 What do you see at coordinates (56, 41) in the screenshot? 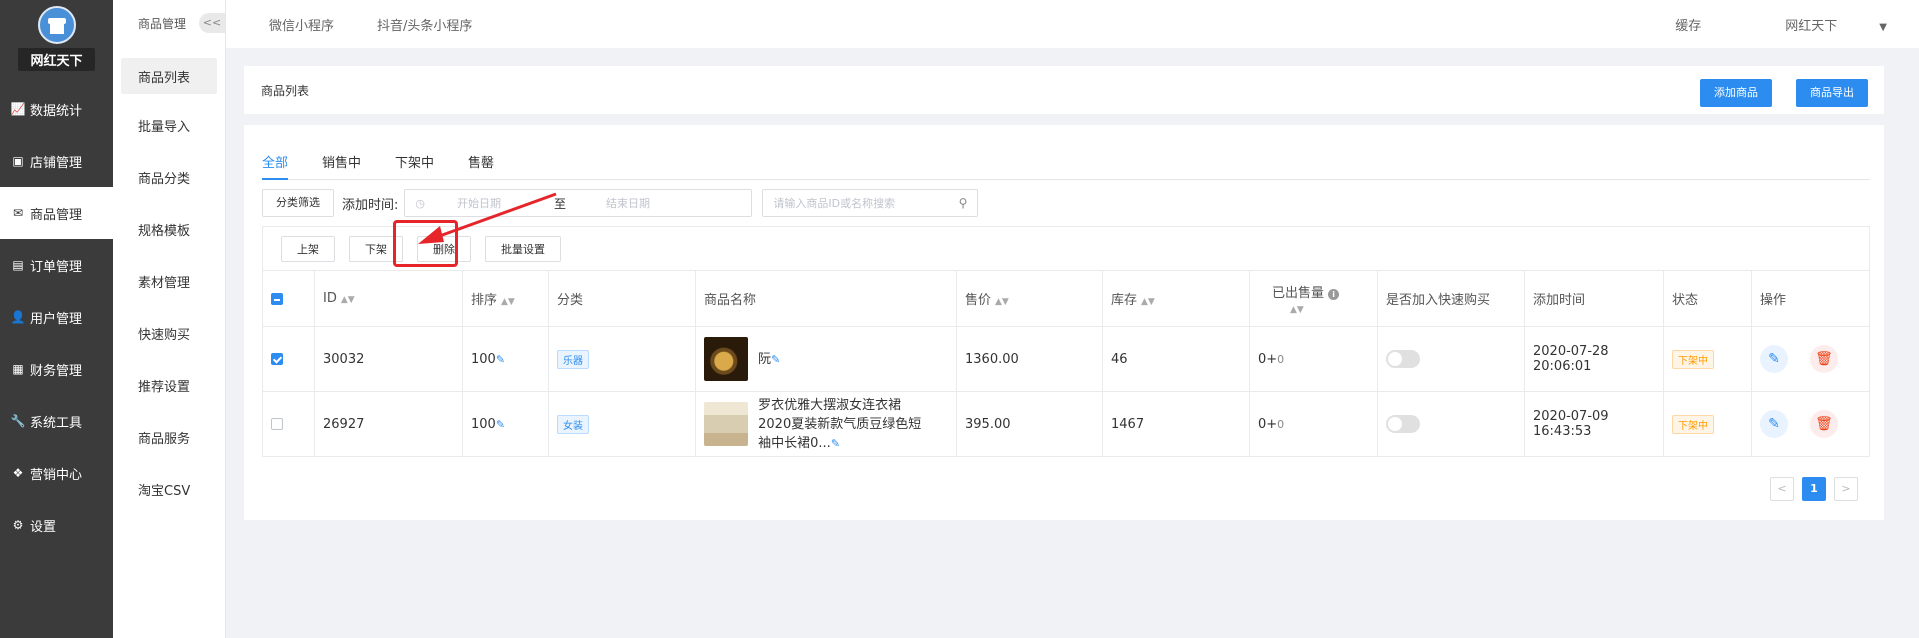
I see `brand: 网红天下` at bounding box center [56, 41].